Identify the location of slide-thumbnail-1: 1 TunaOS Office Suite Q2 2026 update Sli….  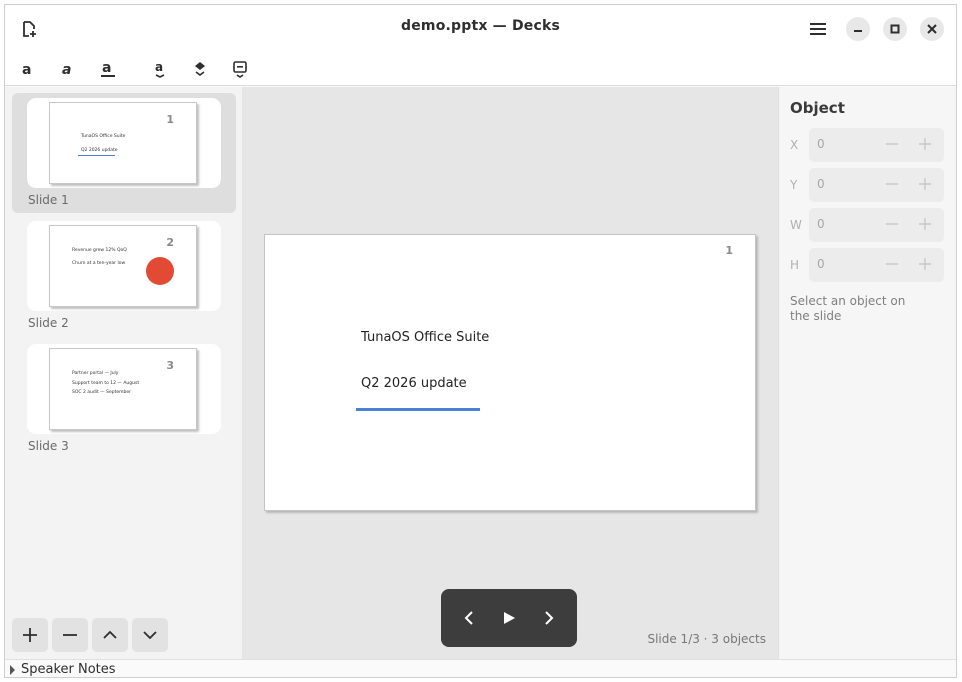
(124, 153).